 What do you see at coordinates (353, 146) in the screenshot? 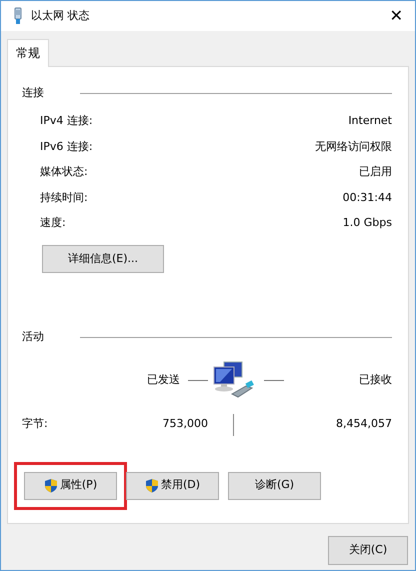
I see `field-value: 无网络访问权限` at bounding box center [353, 146].